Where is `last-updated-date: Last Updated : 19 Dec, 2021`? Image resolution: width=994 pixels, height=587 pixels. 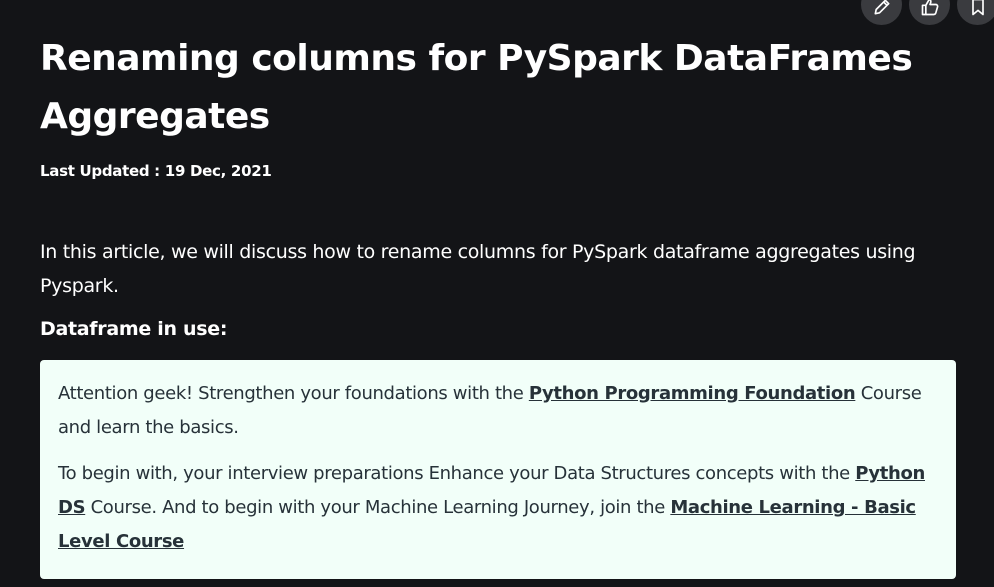
last-updated-date: Last Updated : 19 Dec, 2021 is located at coordinates (156, 171).